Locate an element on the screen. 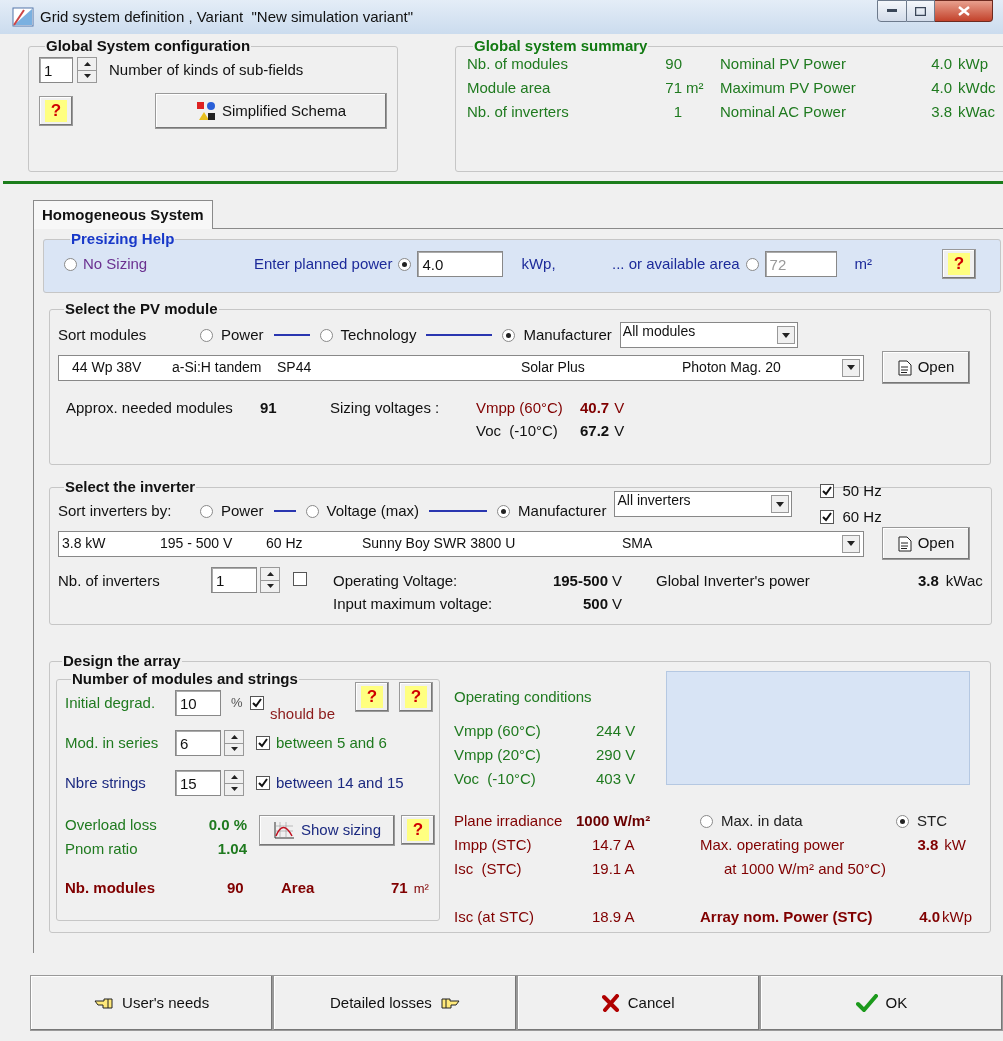 This screenshot has height=1041, width=1003. unit-label: kWp is located at coordinates (957, 917).